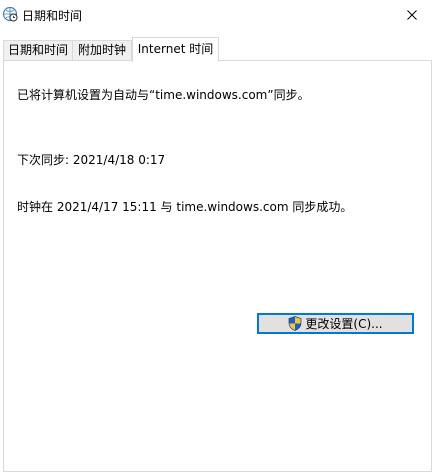 Image resolution: width=435 pixels, height=475 pixels. I want to click on sync-config-text: 已将计算机设置为自动与“time.windows.com”同步。, so click(163, 95).